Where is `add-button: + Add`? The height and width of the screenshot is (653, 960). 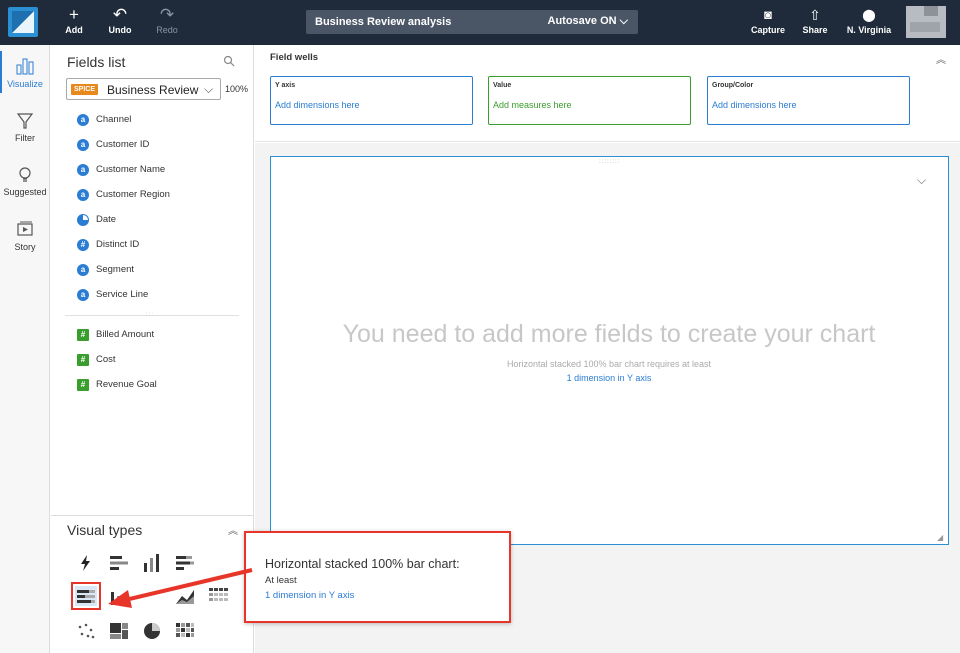 add-button: + Add is located at coordinates (74, 20).